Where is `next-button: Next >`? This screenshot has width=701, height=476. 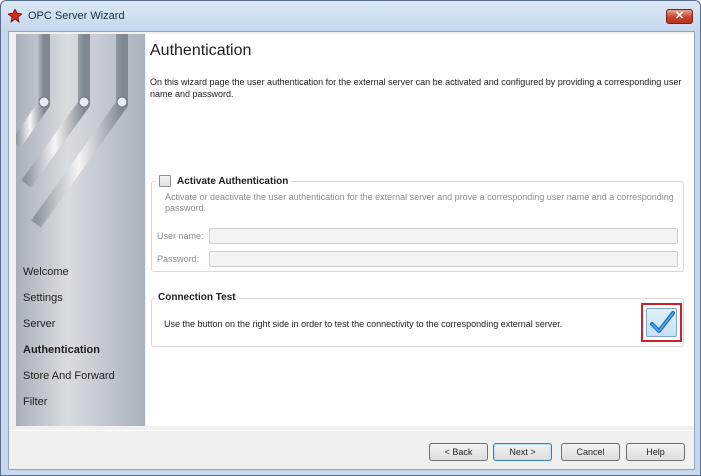 next-button: Next > is located at coordinates (522, 452).